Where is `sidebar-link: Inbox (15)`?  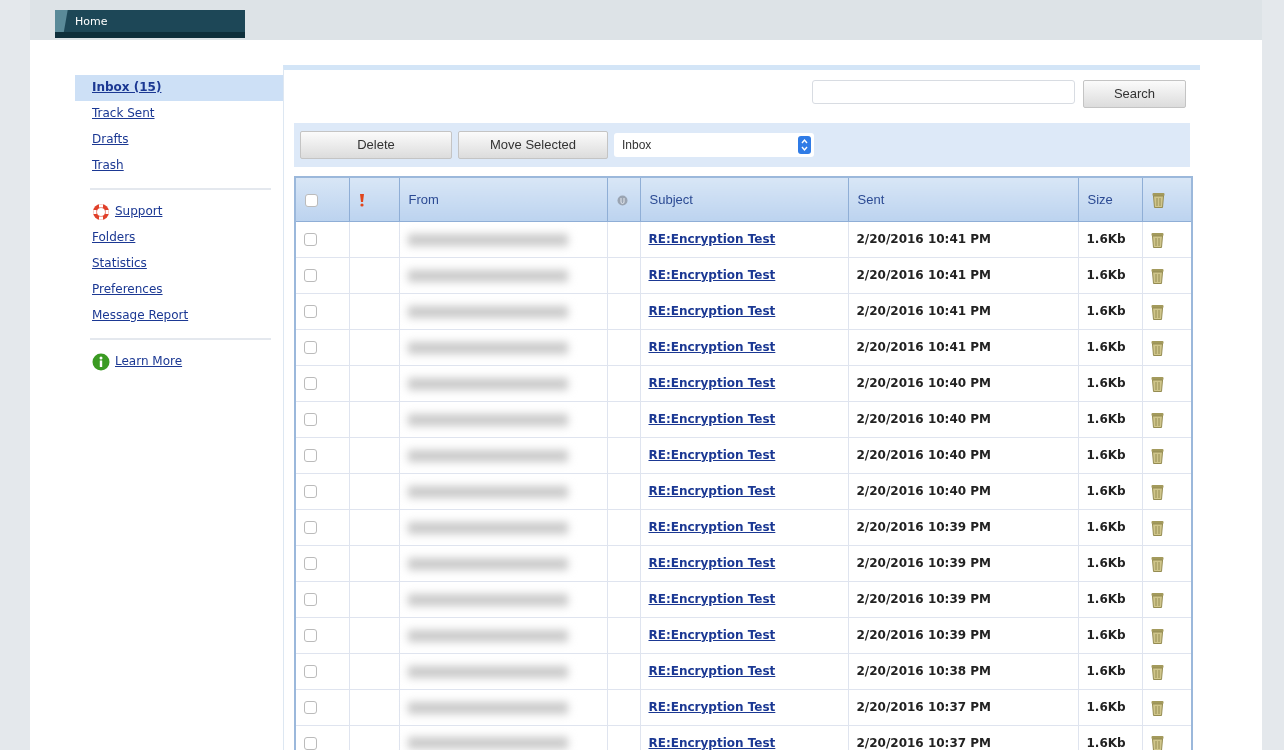
sidebar-link: Inbox (15) is located at coordinates (179, 88).